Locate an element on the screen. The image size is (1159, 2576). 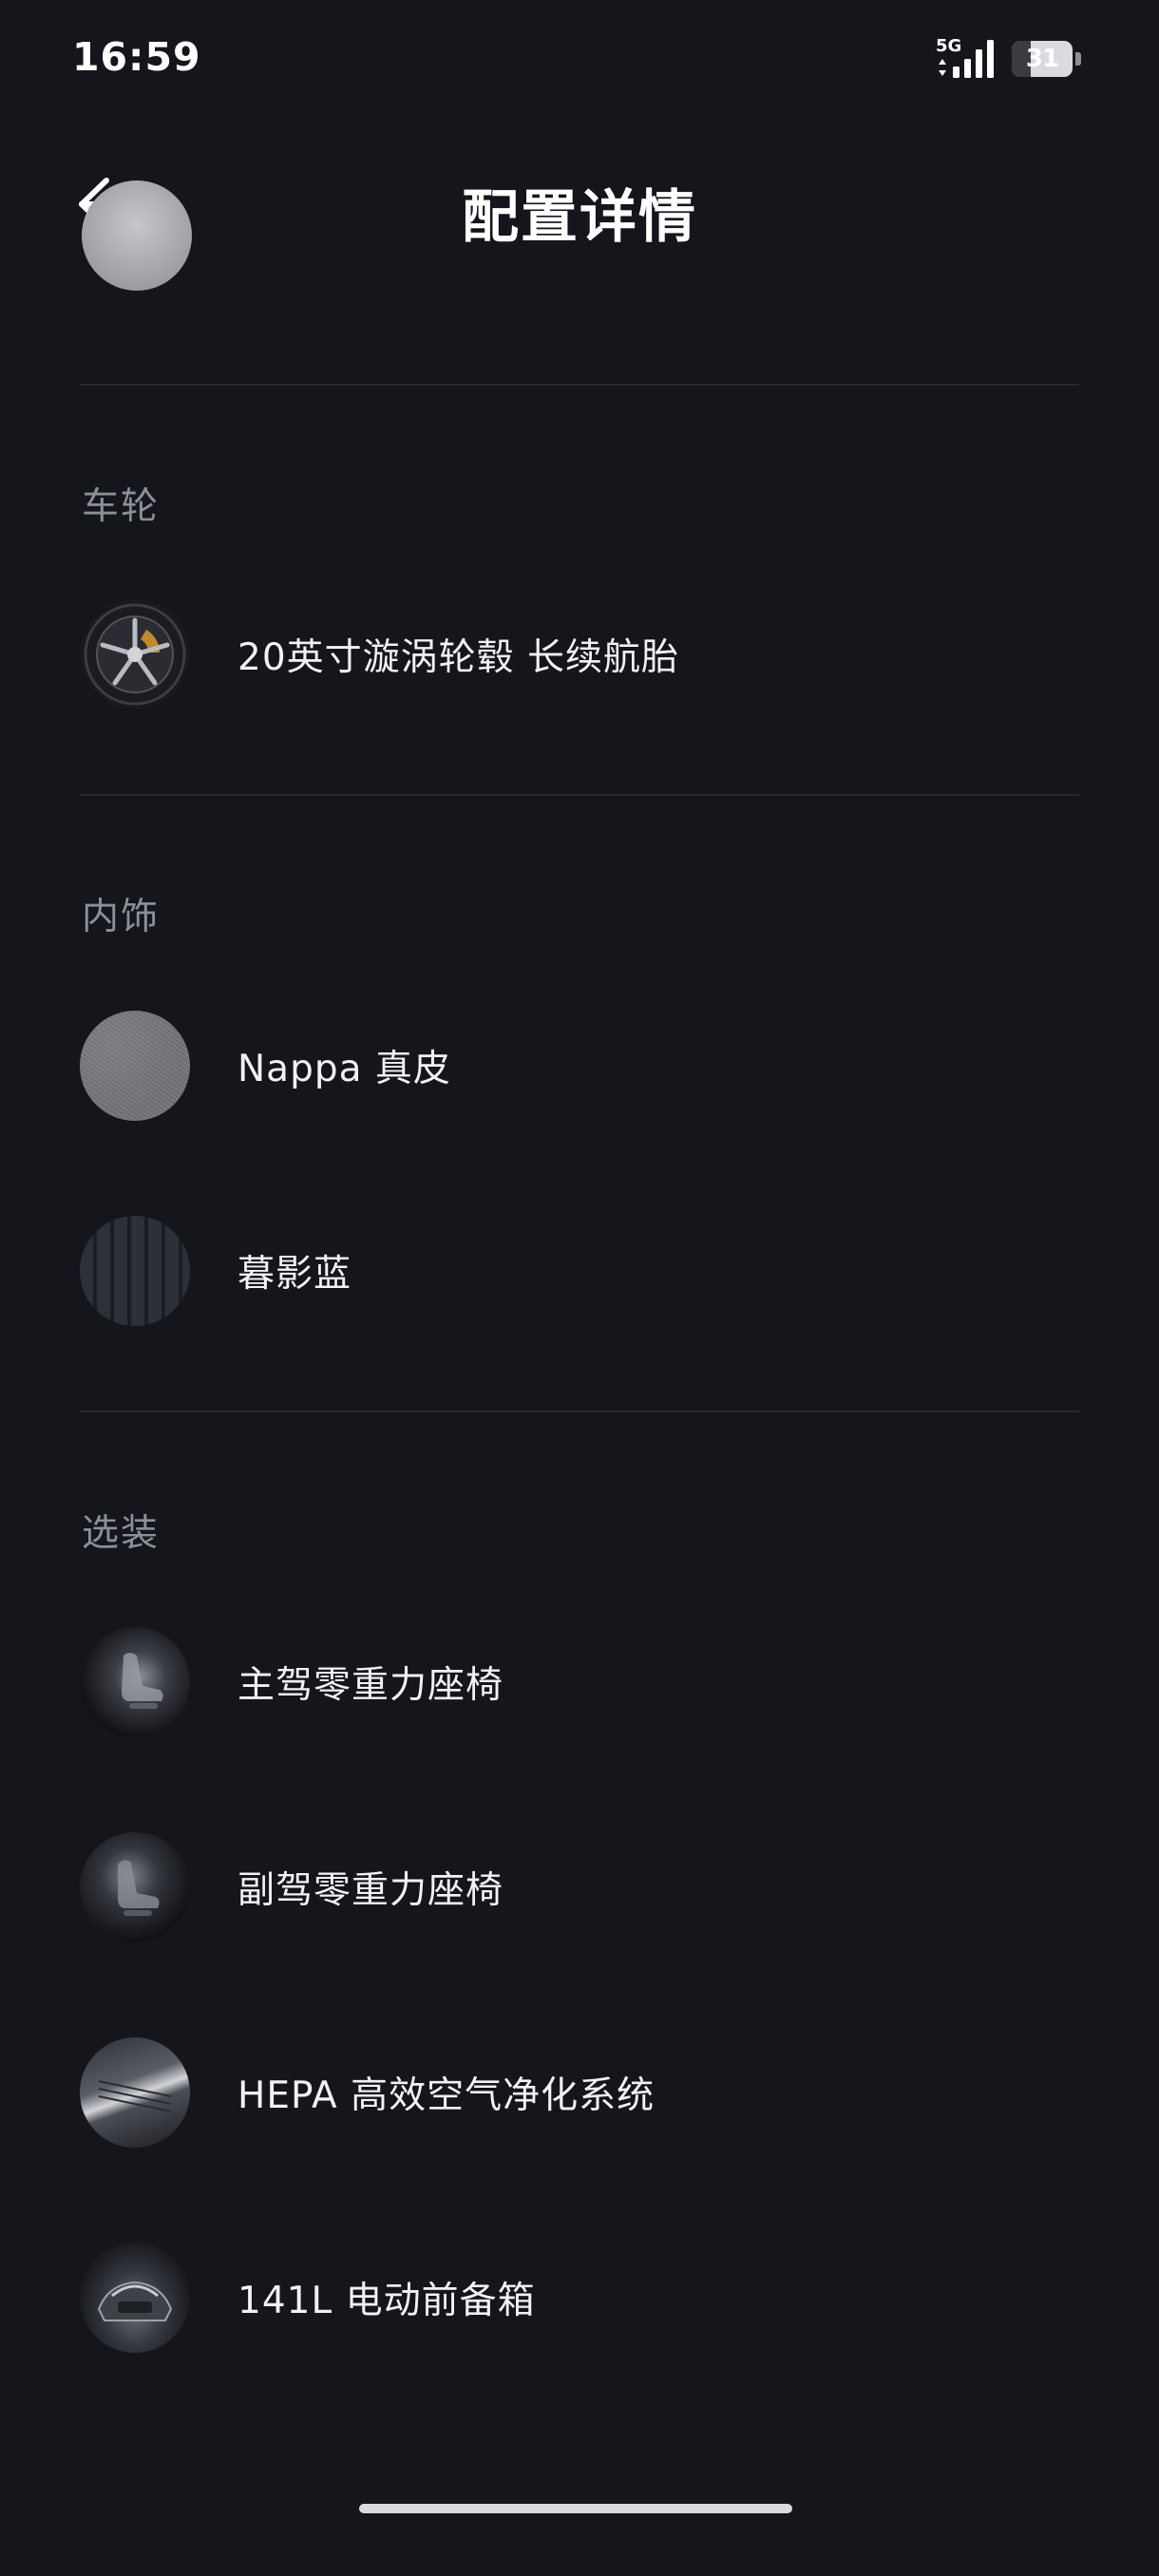
status-time: 16:59 is located at coordinates (136, 57).